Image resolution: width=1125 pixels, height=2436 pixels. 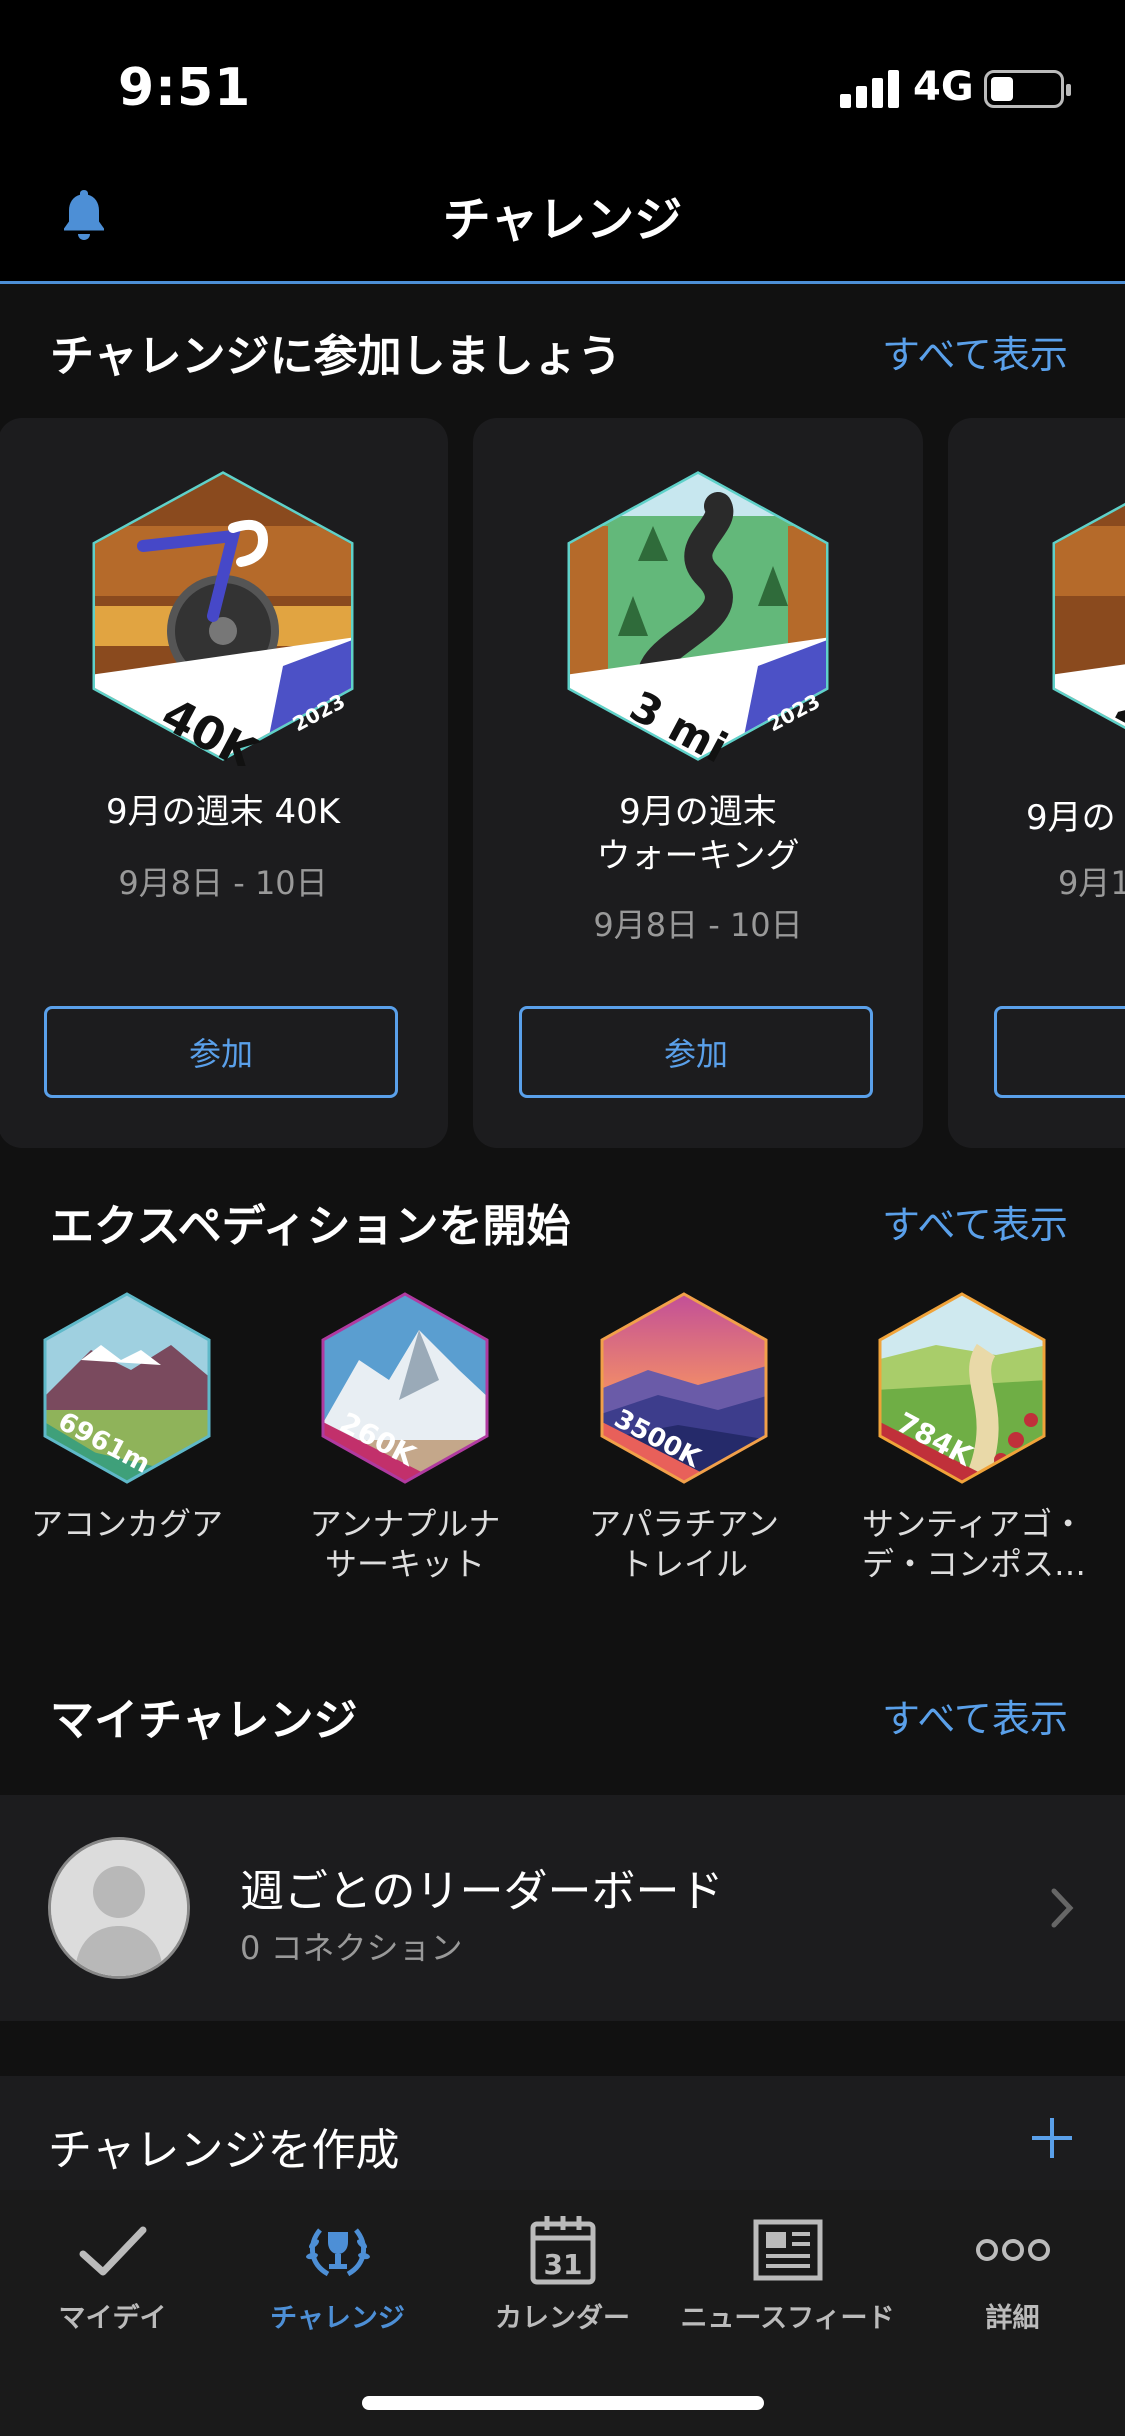 I want to click on avatar, so click(x=119, y=1908).